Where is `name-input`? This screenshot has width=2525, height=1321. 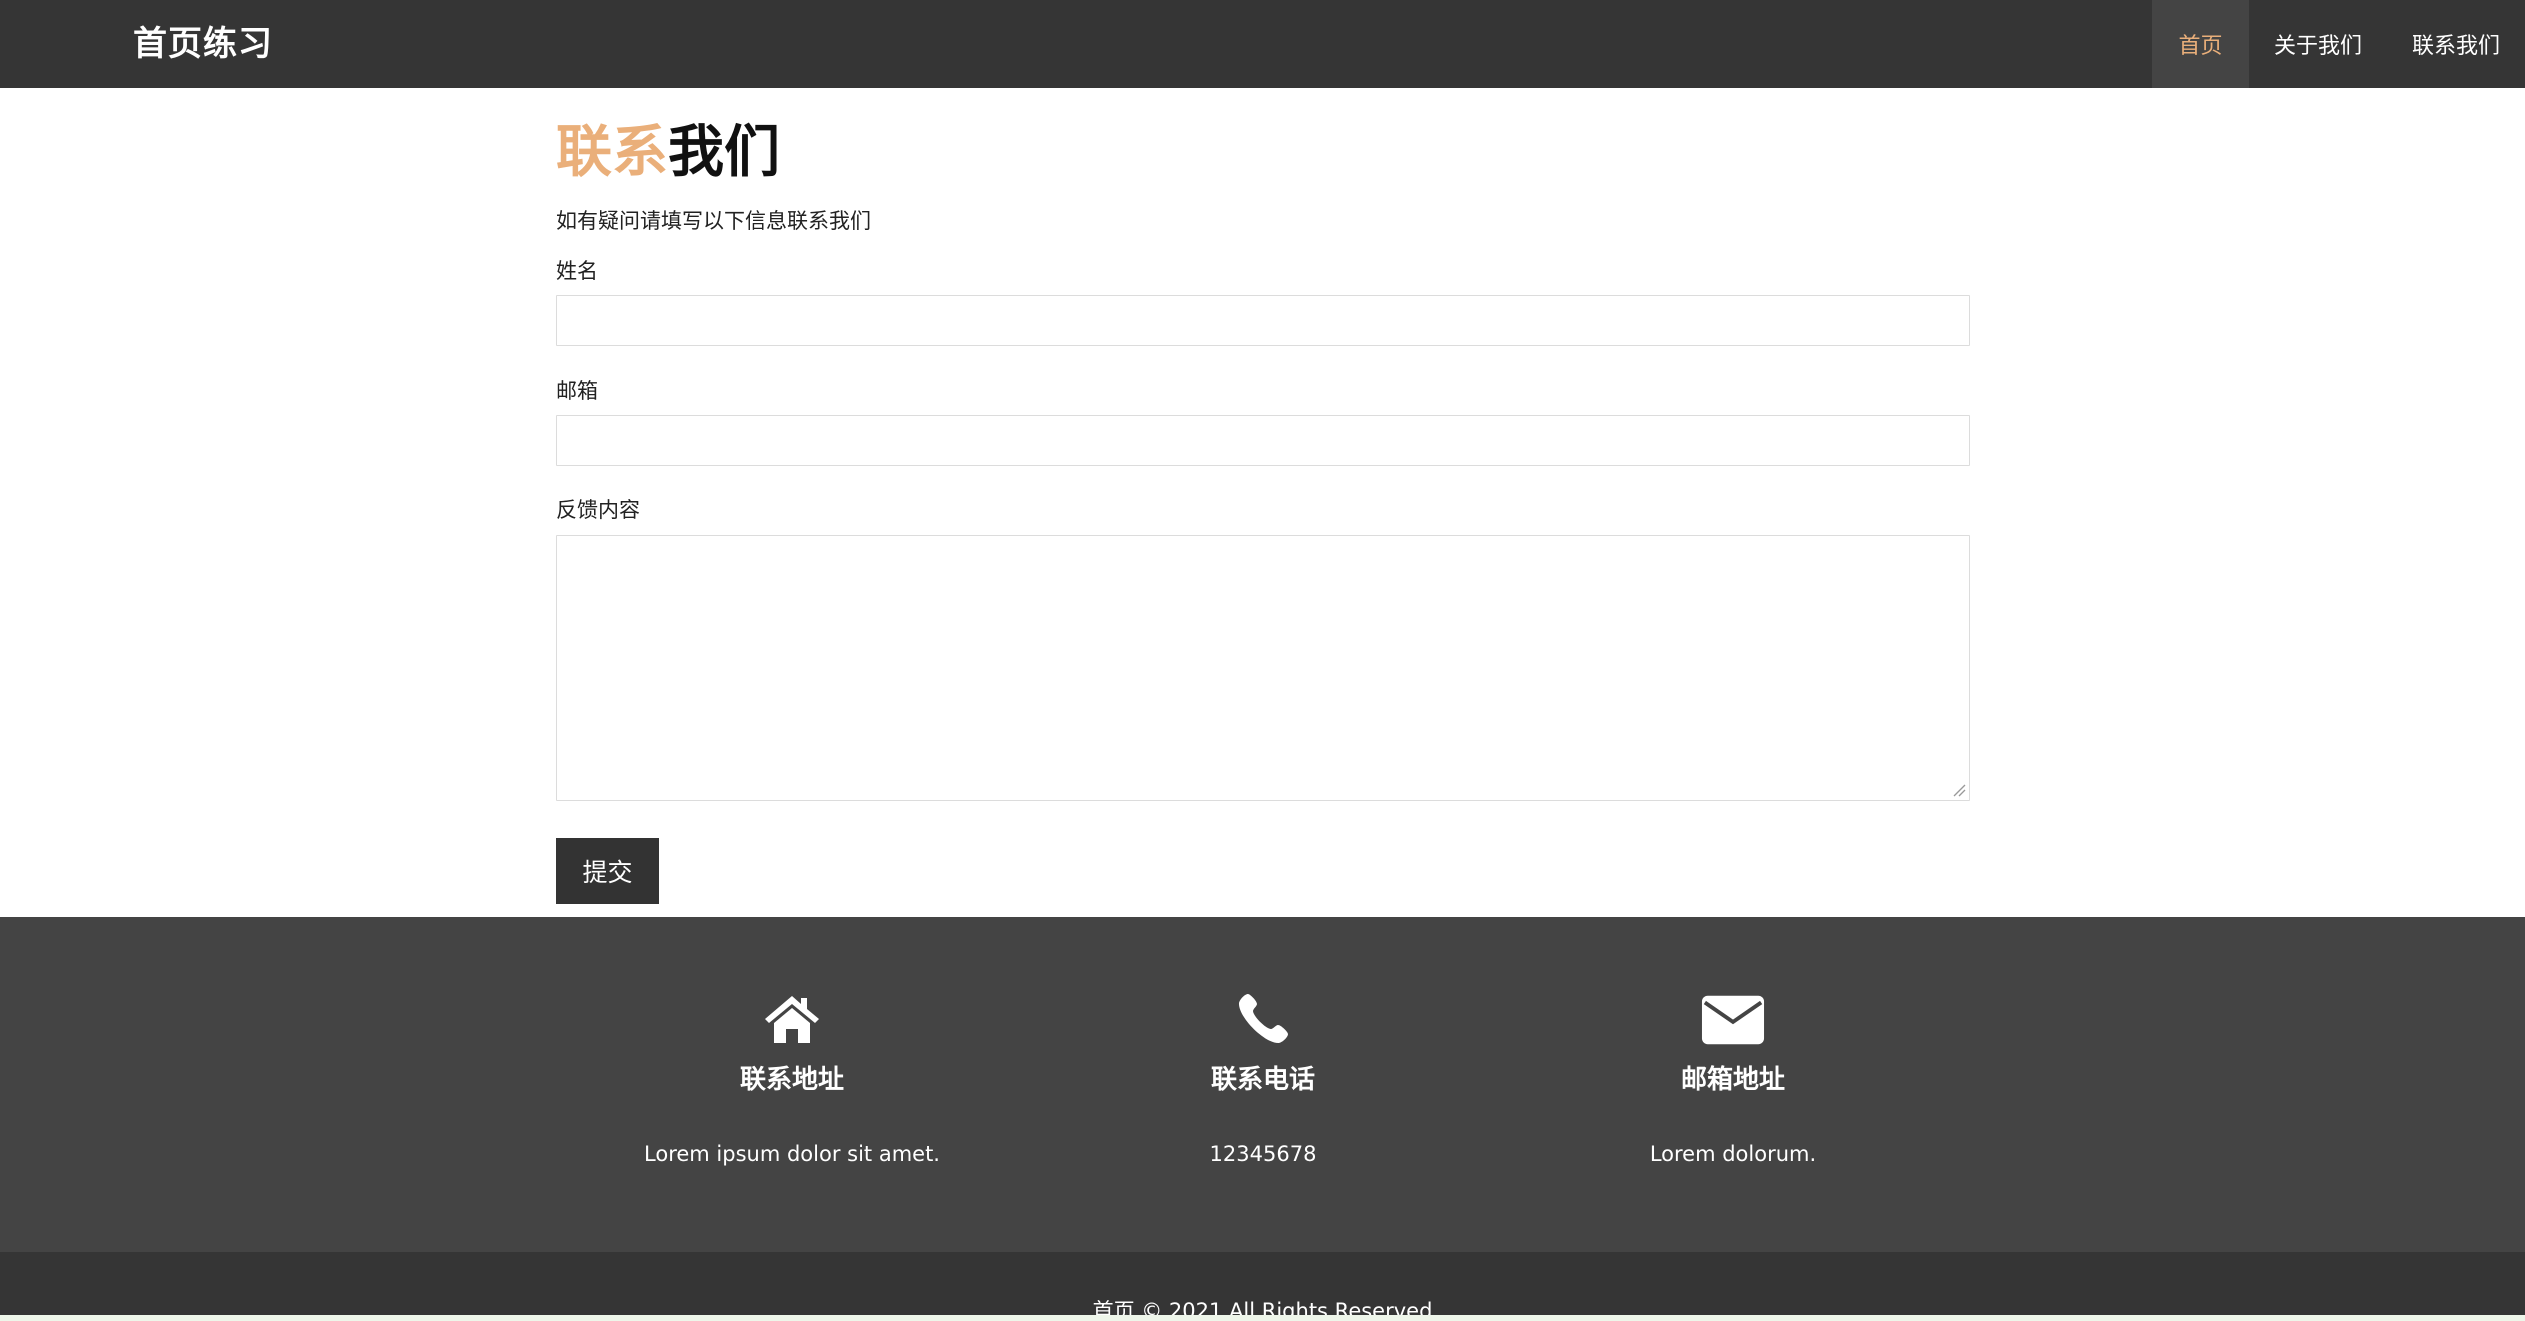 name-input is located at coordinates (1263, 320).